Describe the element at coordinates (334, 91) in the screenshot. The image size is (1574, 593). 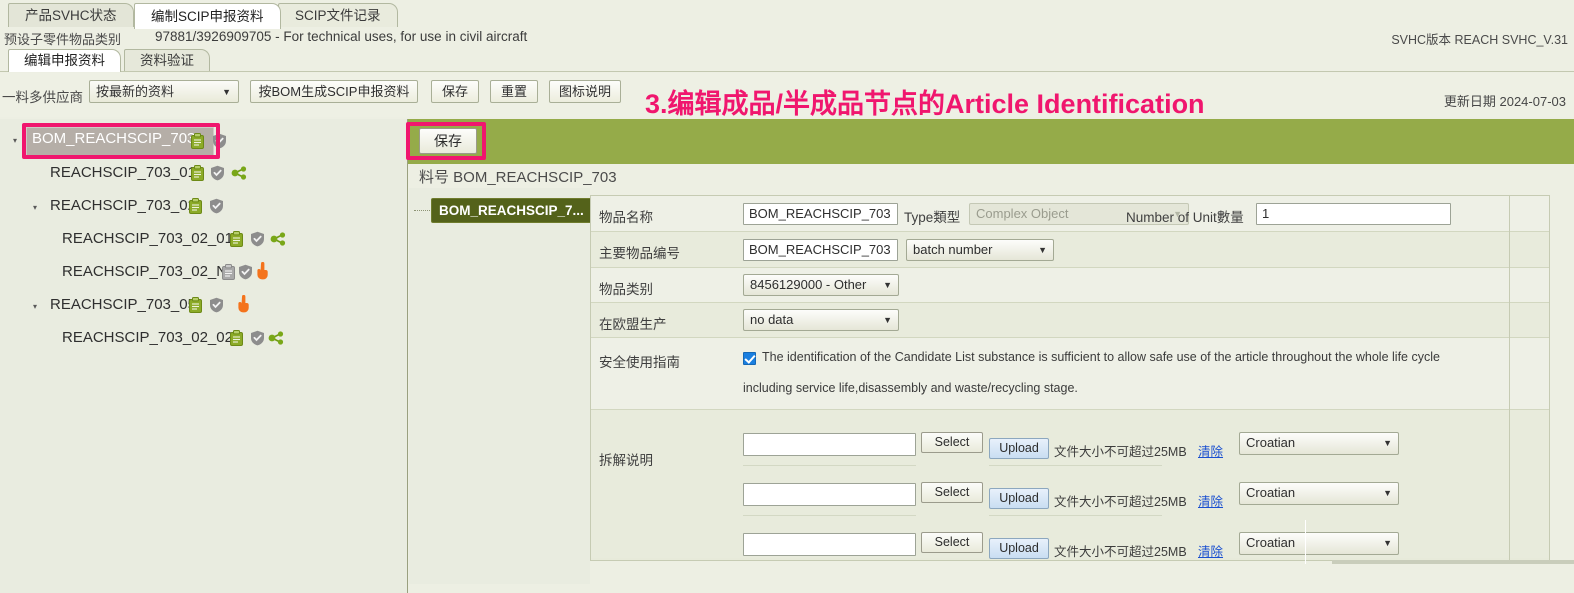
I see `generate-scip-from-bom-button: 按BOM生成SCIP申报资料` at that location.